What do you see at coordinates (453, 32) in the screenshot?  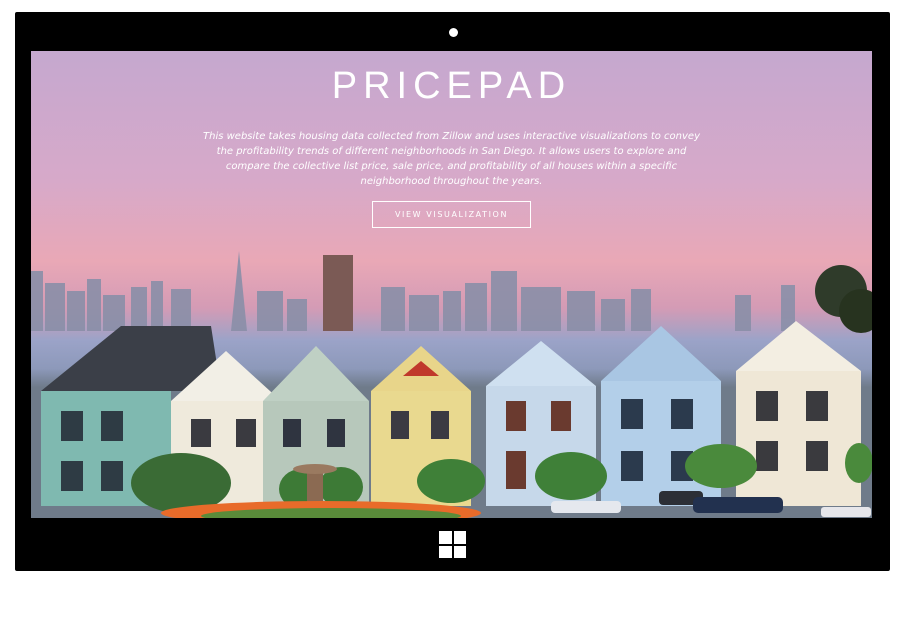 I see `camera-dot-icon` at bounding box center [453, 32].